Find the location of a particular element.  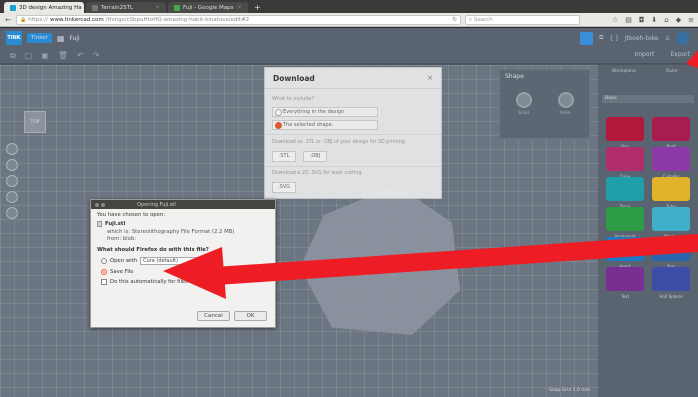

home-view-icon is located at coordinates (12, 149).